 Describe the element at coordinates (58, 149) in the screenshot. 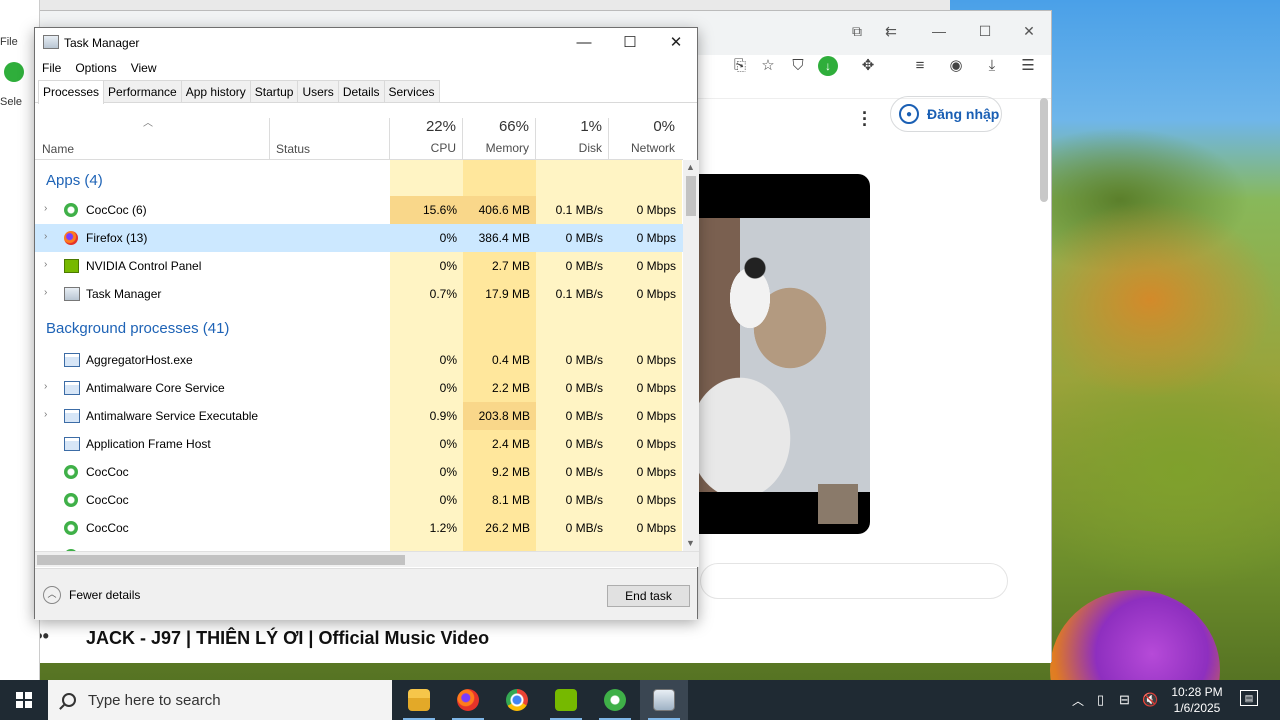

I see `column-name: Name` at that location.